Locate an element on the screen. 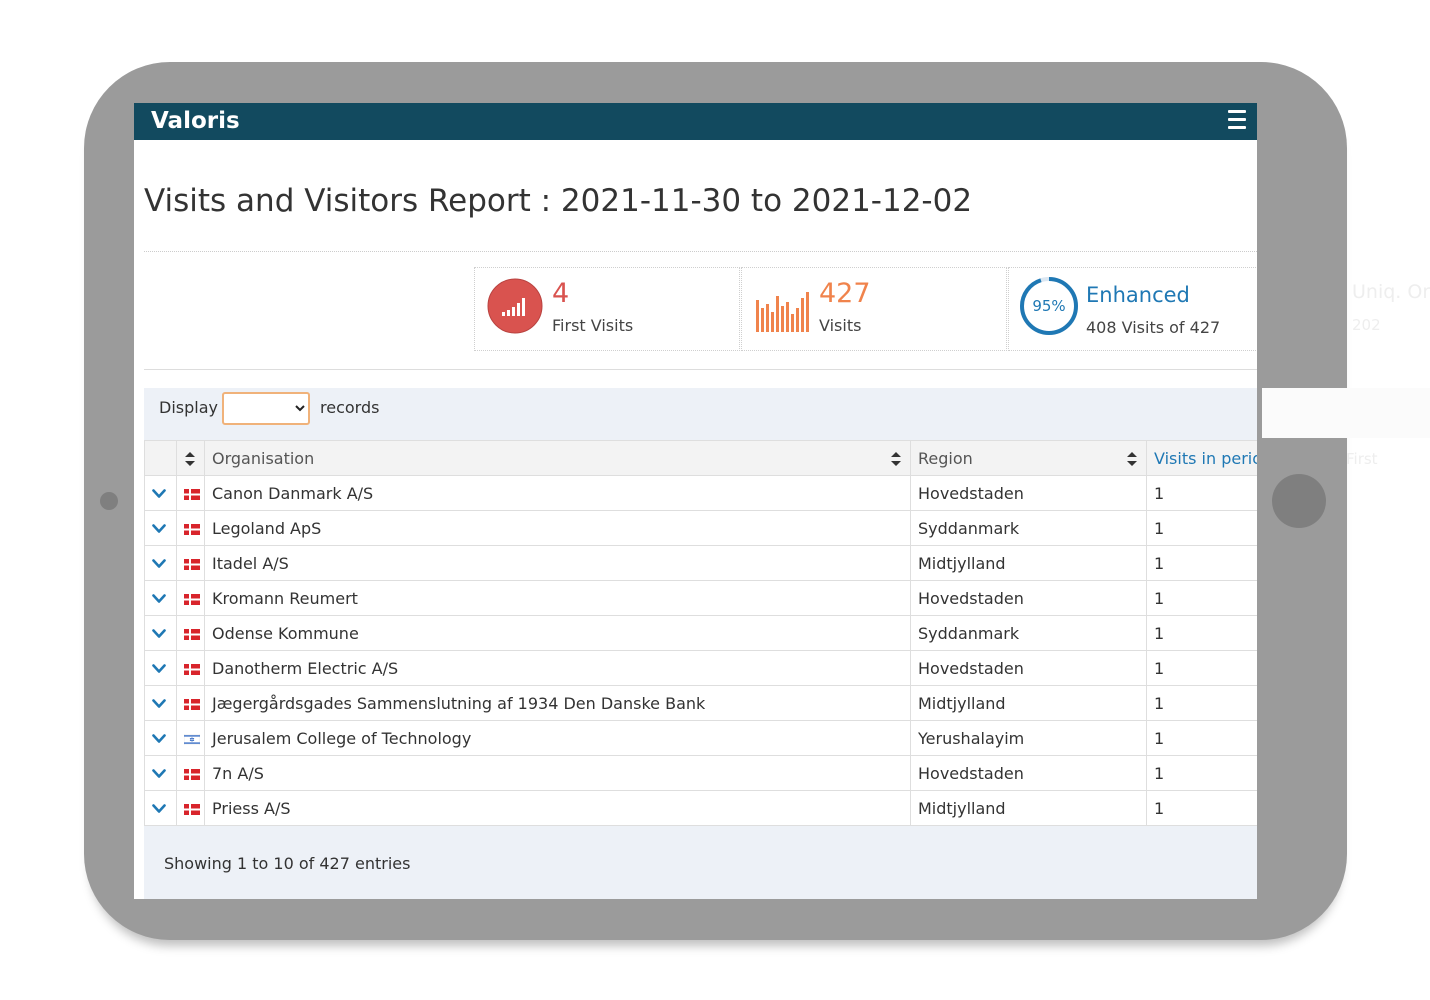  stat-value: Enhanced is located at coordinates (1138, 295).